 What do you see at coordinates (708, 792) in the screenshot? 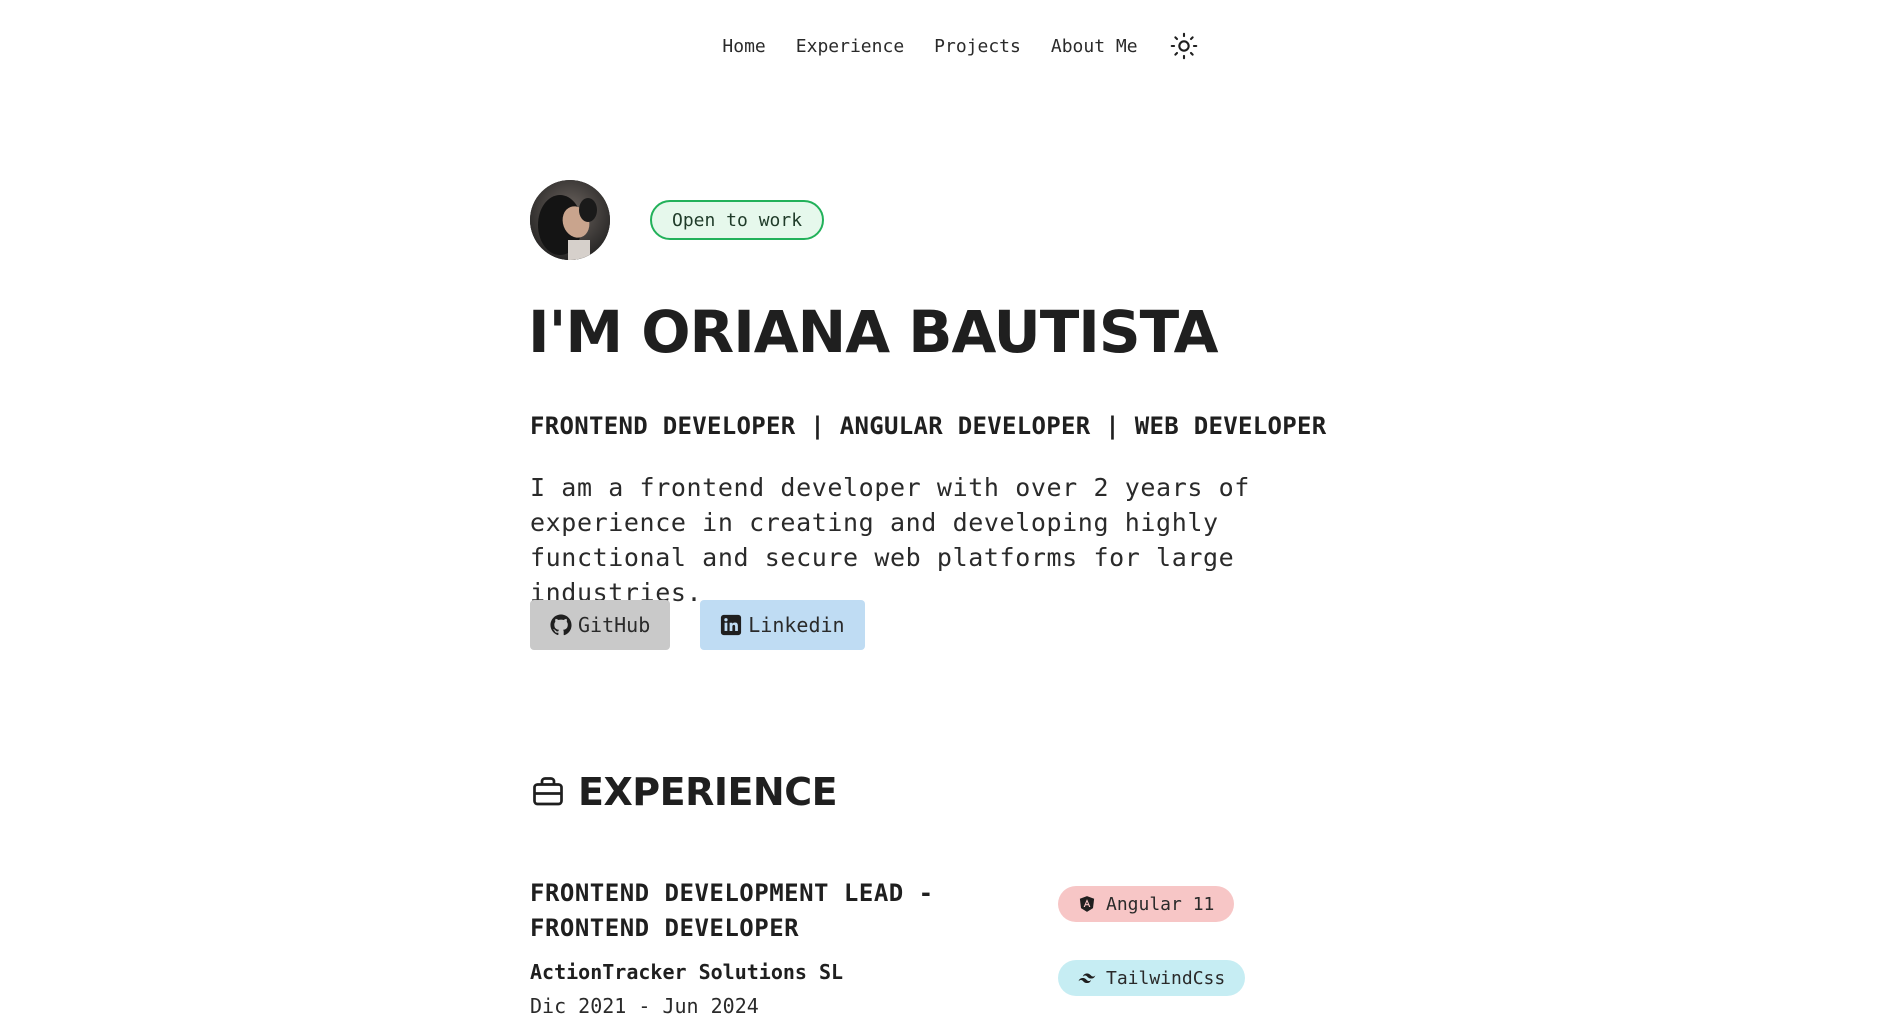
I see `experience-heading: EXPERIENCE` at bounding box center [708, 792].